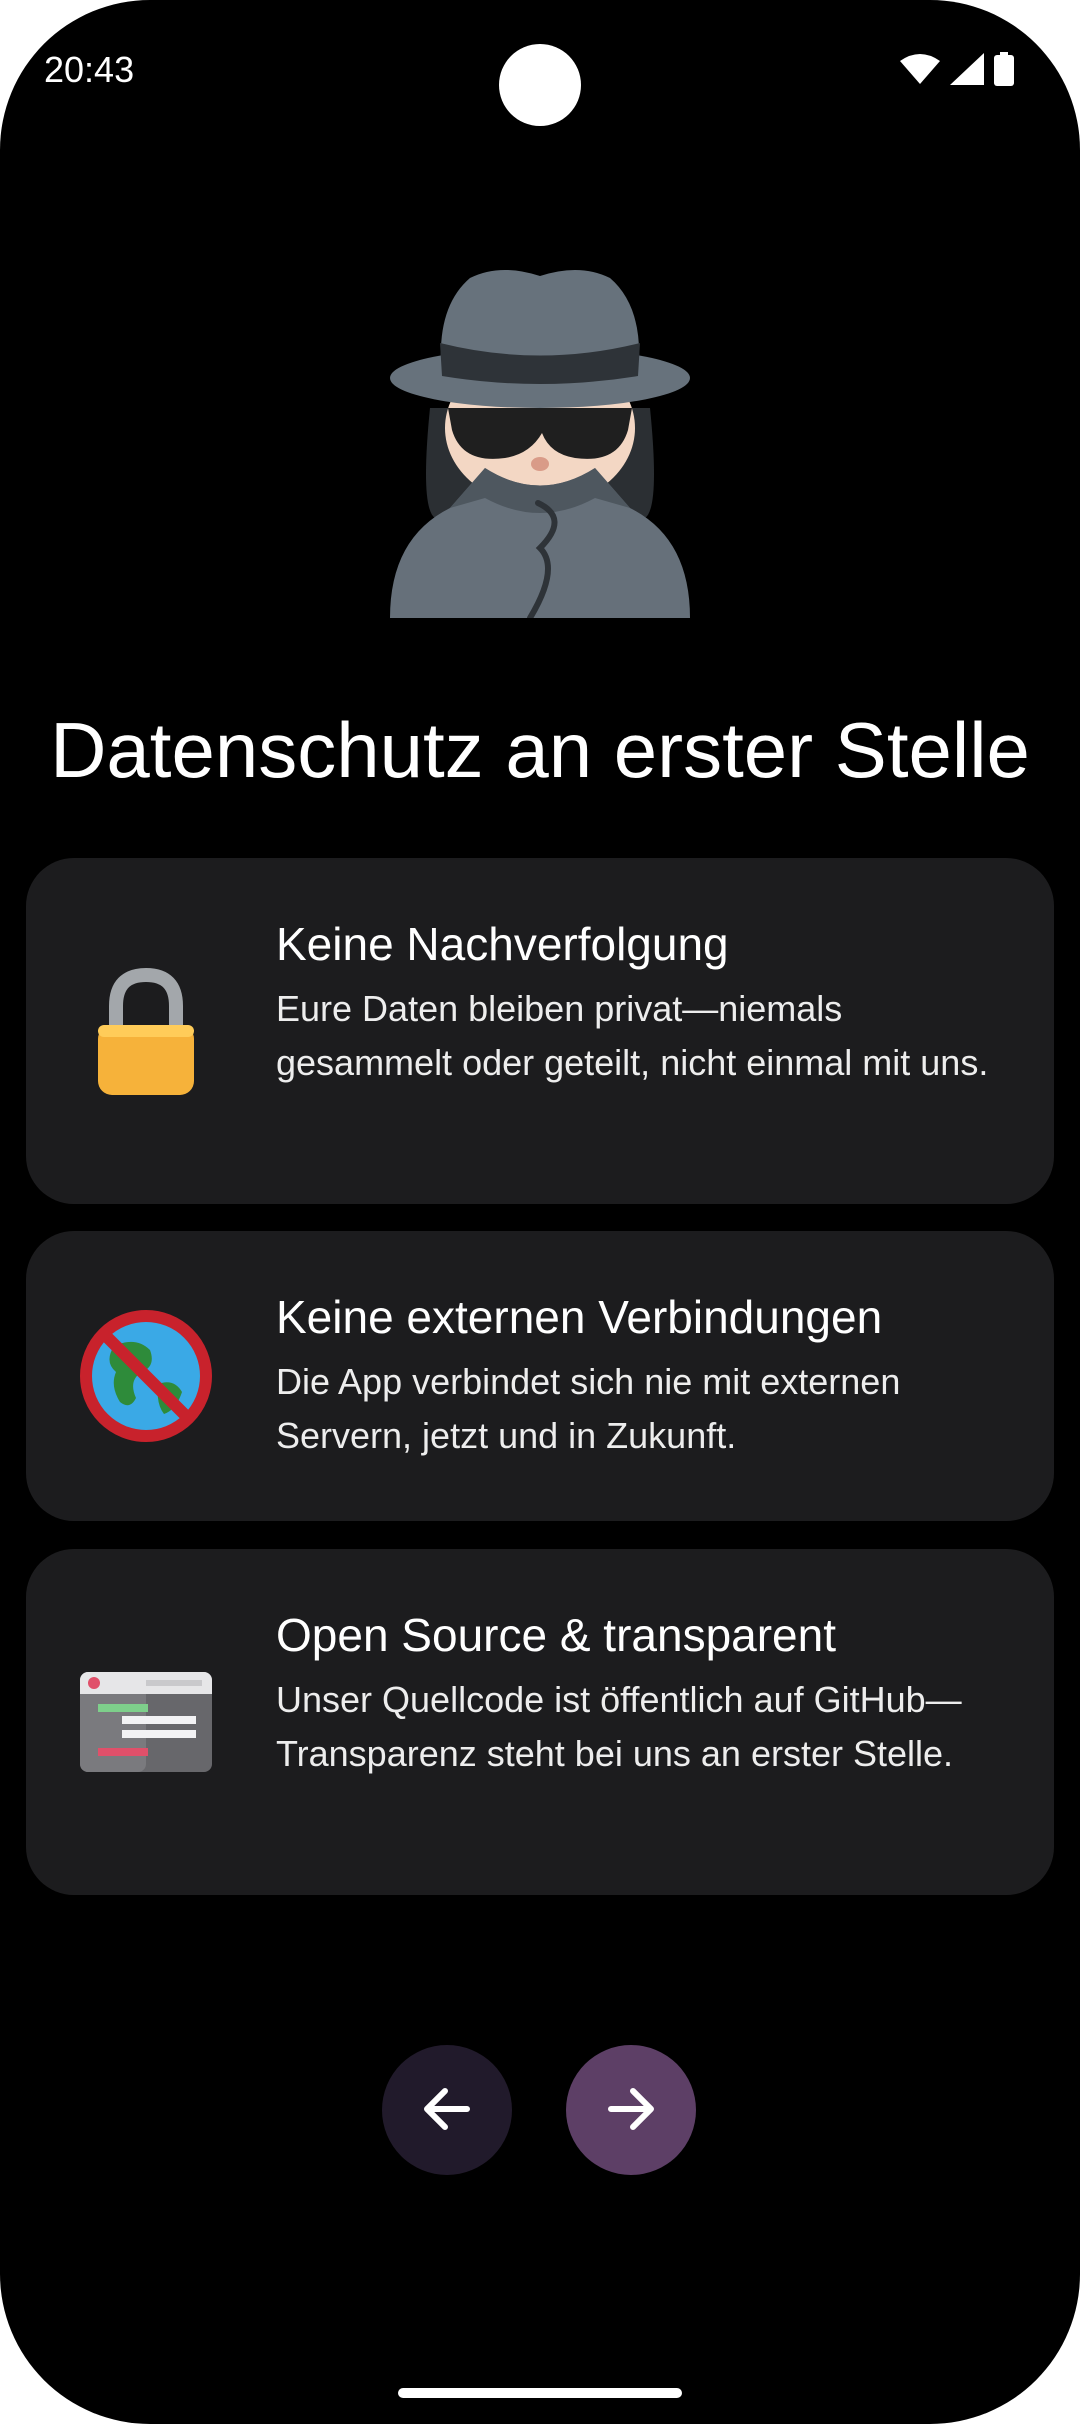  Describe the element at coordinates (146, 1722) in the screenshot. I see `code-window-icon` at that location.